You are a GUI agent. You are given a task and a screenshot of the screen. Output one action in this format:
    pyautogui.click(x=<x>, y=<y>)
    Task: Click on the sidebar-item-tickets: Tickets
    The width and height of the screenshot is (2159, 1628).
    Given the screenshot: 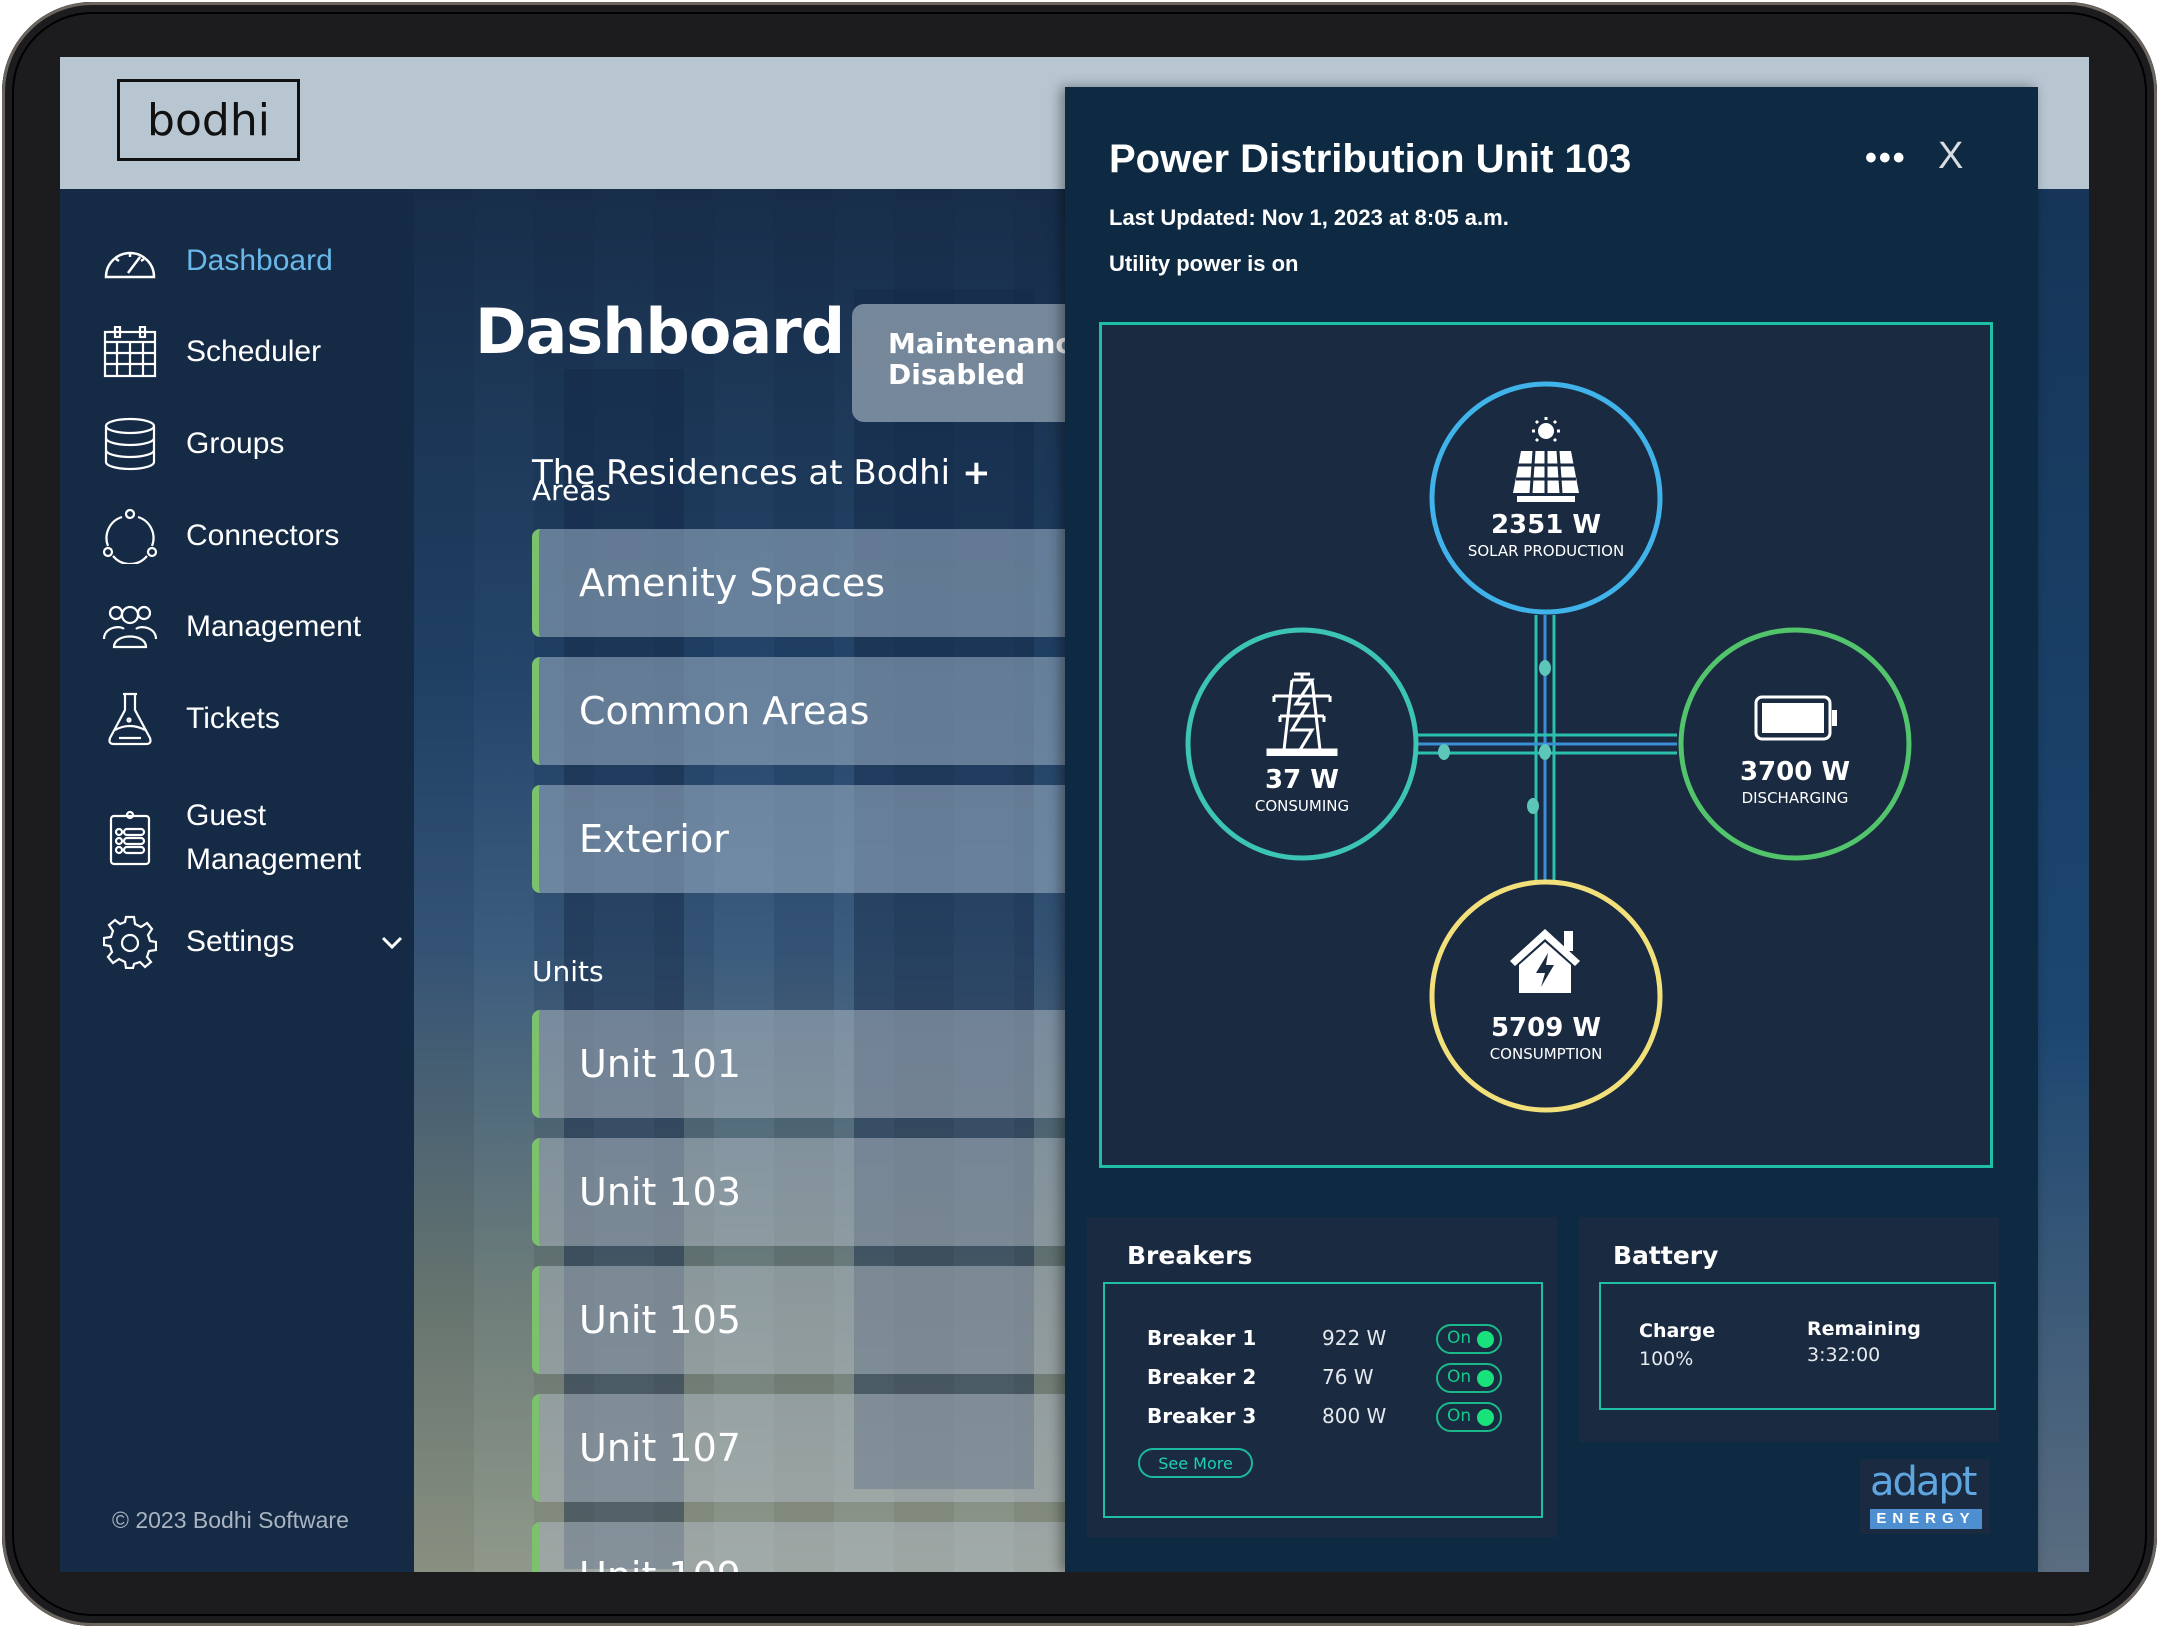 What is the action you would take?
    pyautogui.click(x=191, y=719)
    